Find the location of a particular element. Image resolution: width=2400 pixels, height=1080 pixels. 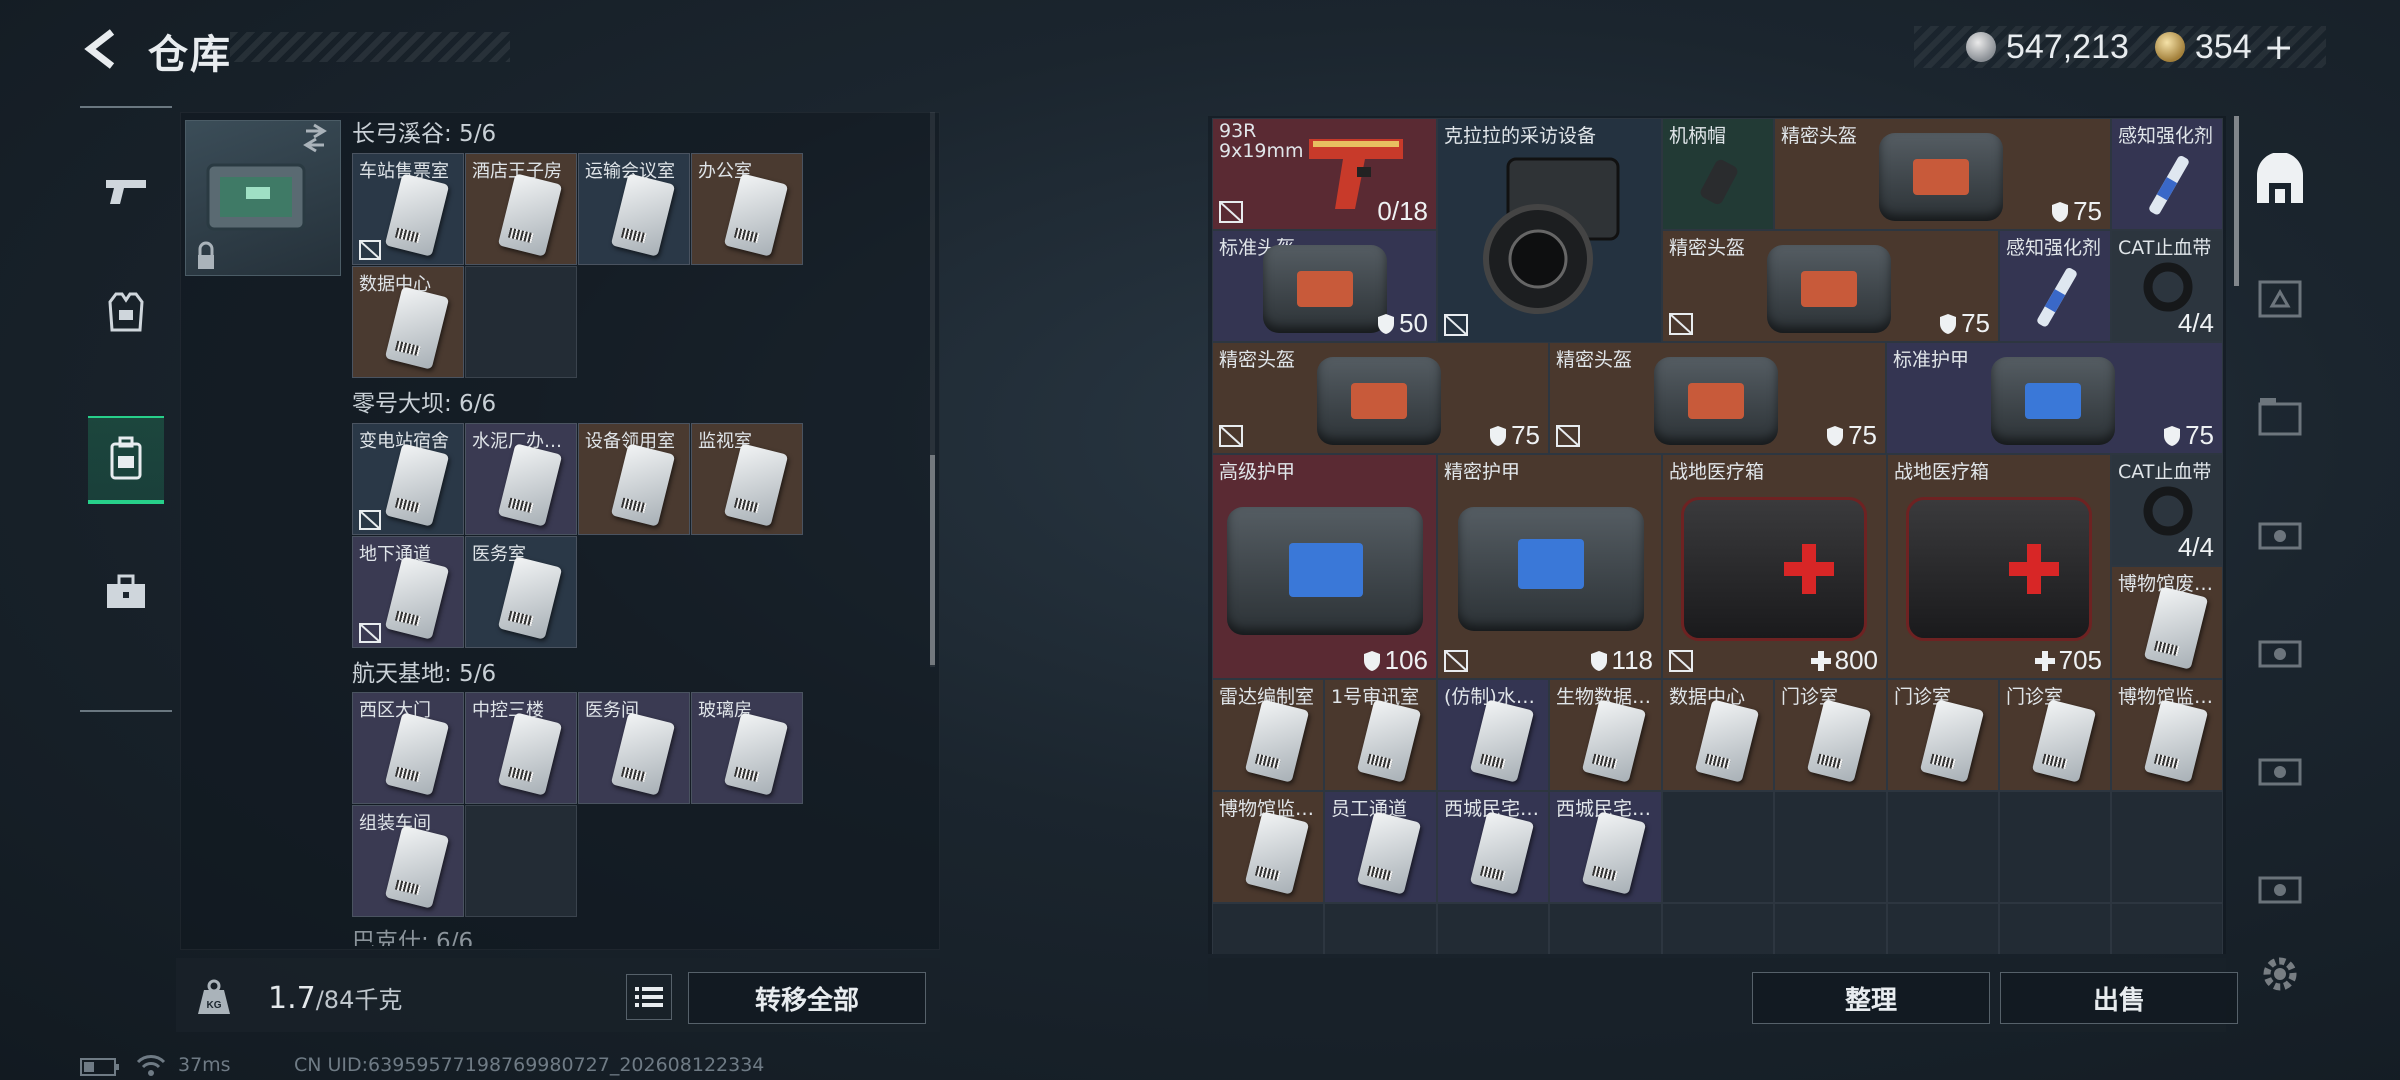

armor-vest-icon is located at coordinates (1551, 569).